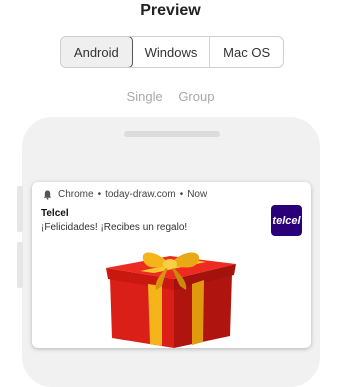 The height and width of the screenshot is (387, 341). Describe the element at coordinates (197, 194) in the screenshot. I see `notification-time: Now` at that location.